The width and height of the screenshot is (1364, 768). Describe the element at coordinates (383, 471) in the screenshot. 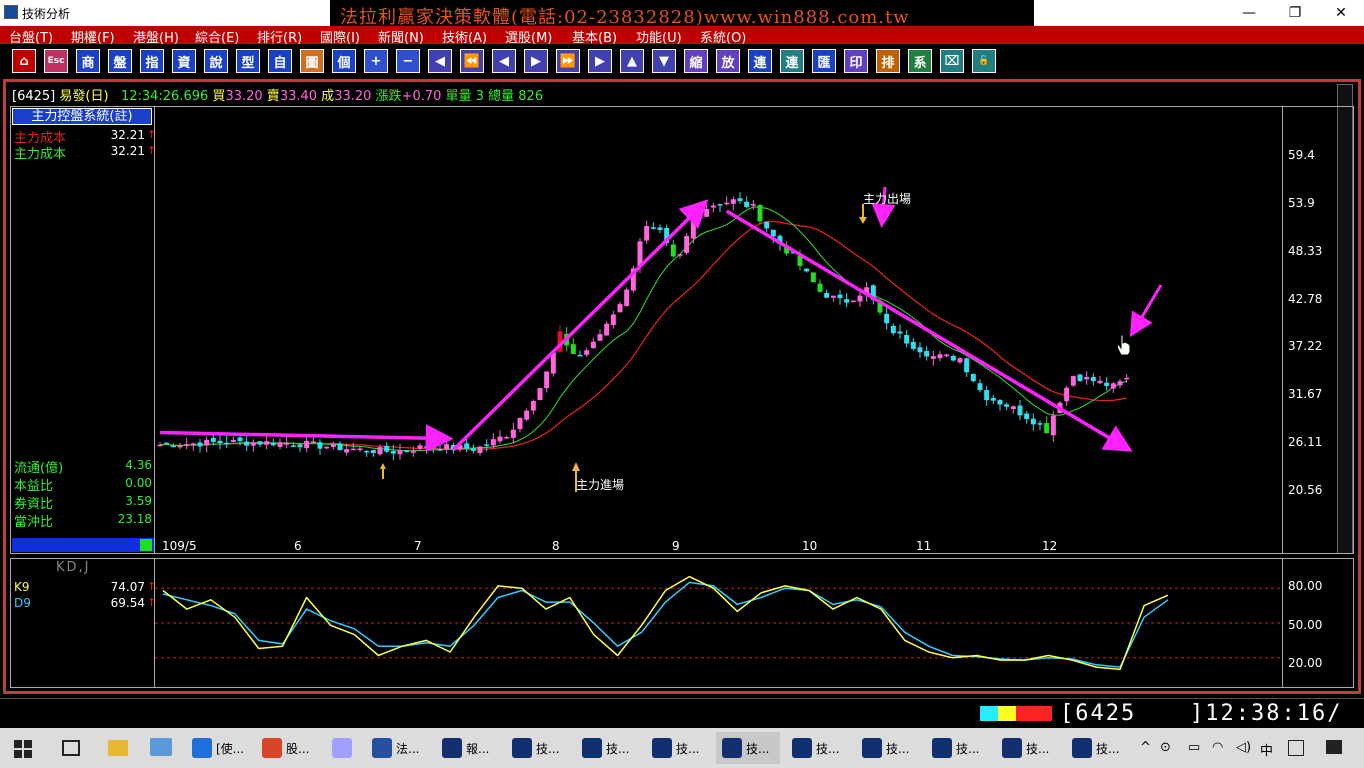

I see `marker-arrow` at that location.